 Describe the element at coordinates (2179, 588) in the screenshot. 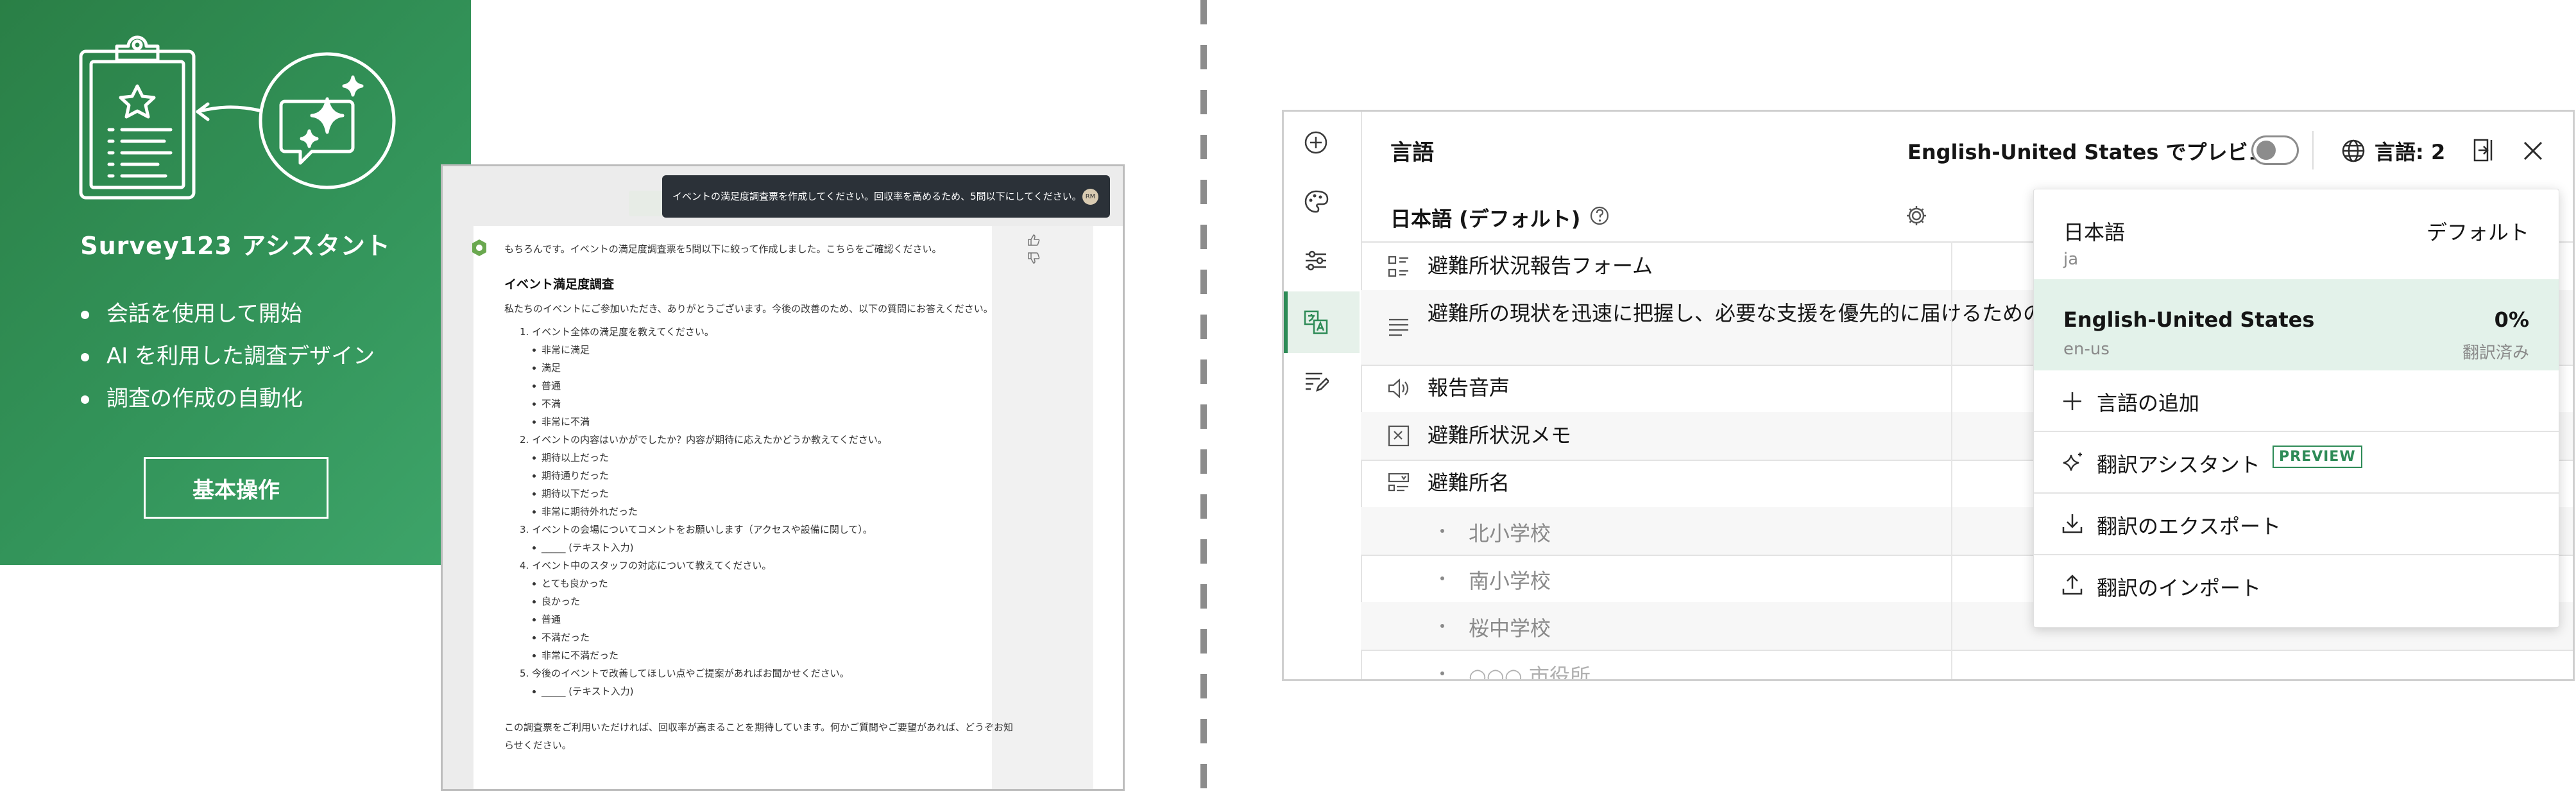

I see `action-label: 翻訳のインポート` at that location.